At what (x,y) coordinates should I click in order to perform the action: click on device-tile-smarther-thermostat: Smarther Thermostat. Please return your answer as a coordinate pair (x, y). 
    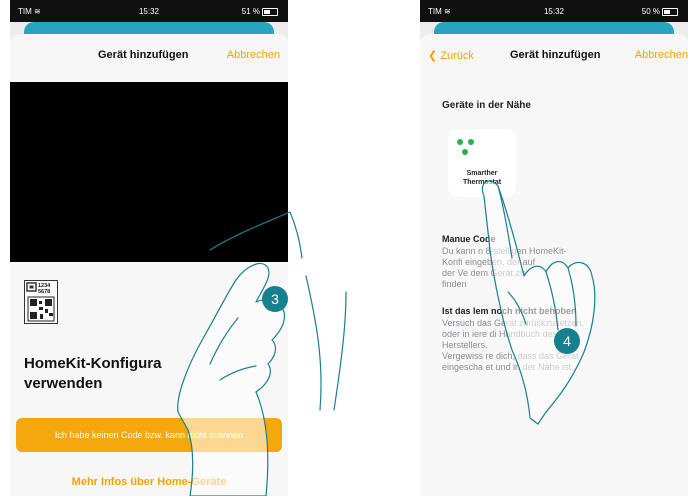
    Looking at the image, I should click on (482, 163).